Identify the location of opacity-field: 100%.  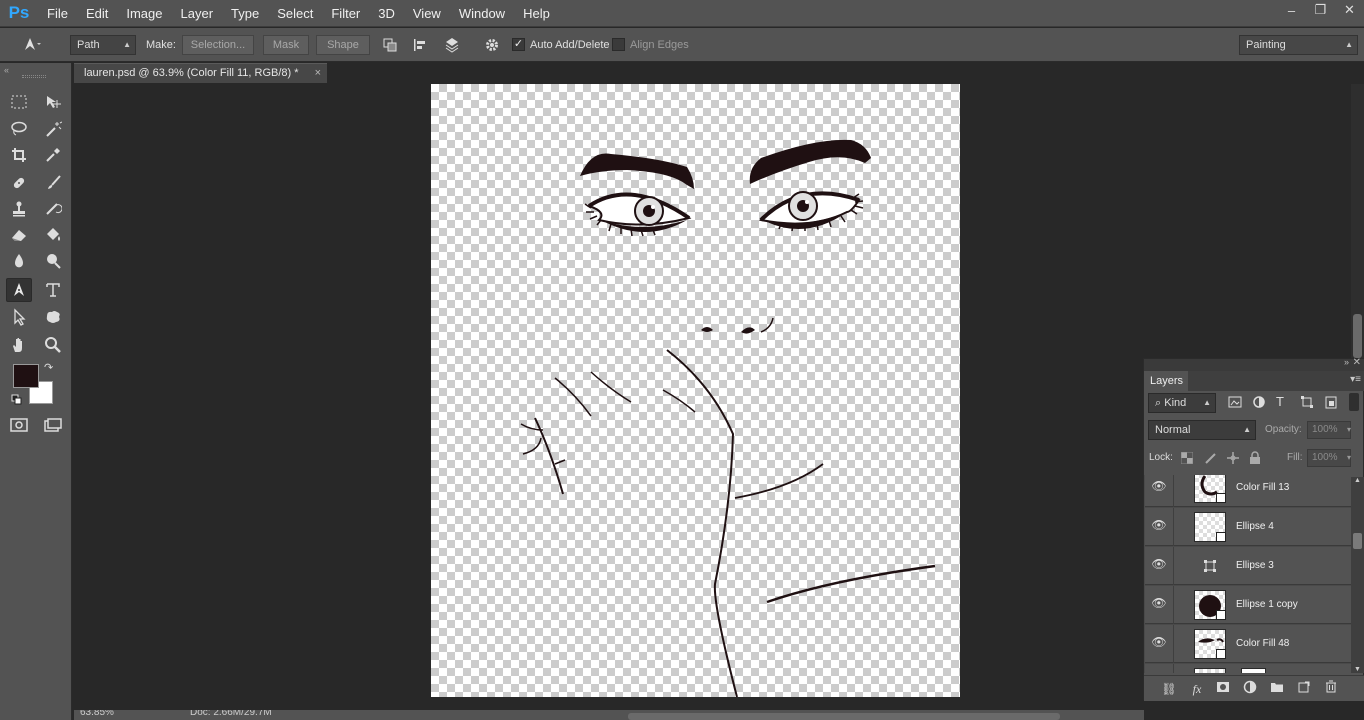
(1329, 430).